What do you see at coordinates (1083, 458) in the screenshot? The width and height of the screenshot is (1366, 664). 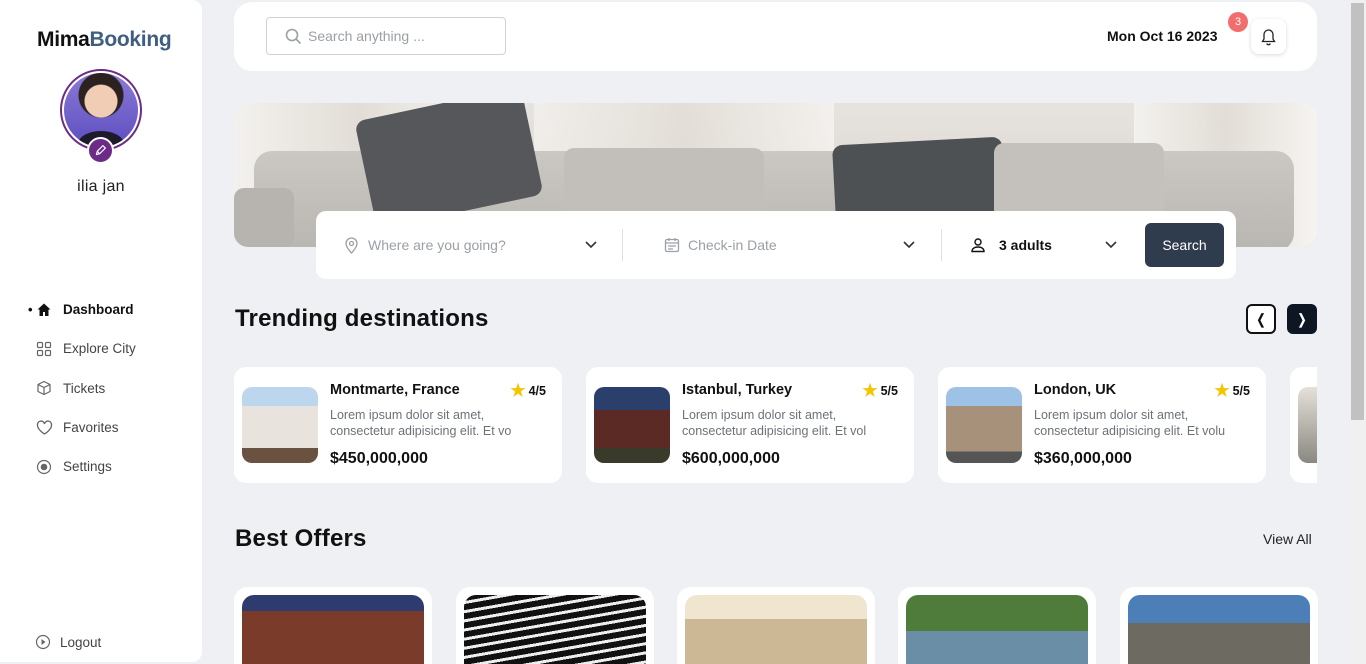 I see `destination-price: $360,000,000` at bounding box center [1083, 458].